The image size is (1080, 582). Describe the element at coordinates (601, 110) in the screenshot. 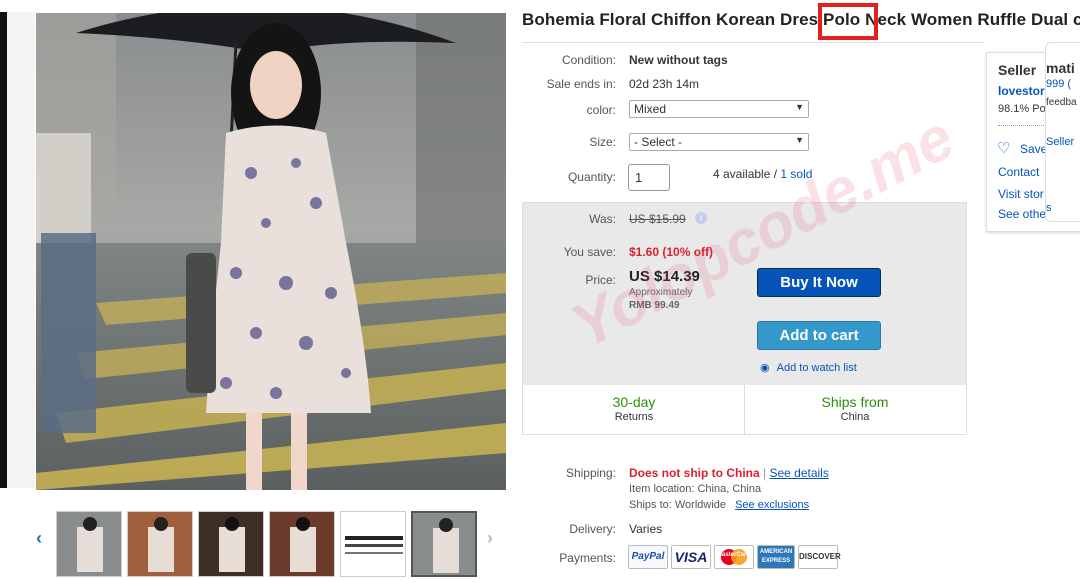

I see `color-label: color:` at that location.